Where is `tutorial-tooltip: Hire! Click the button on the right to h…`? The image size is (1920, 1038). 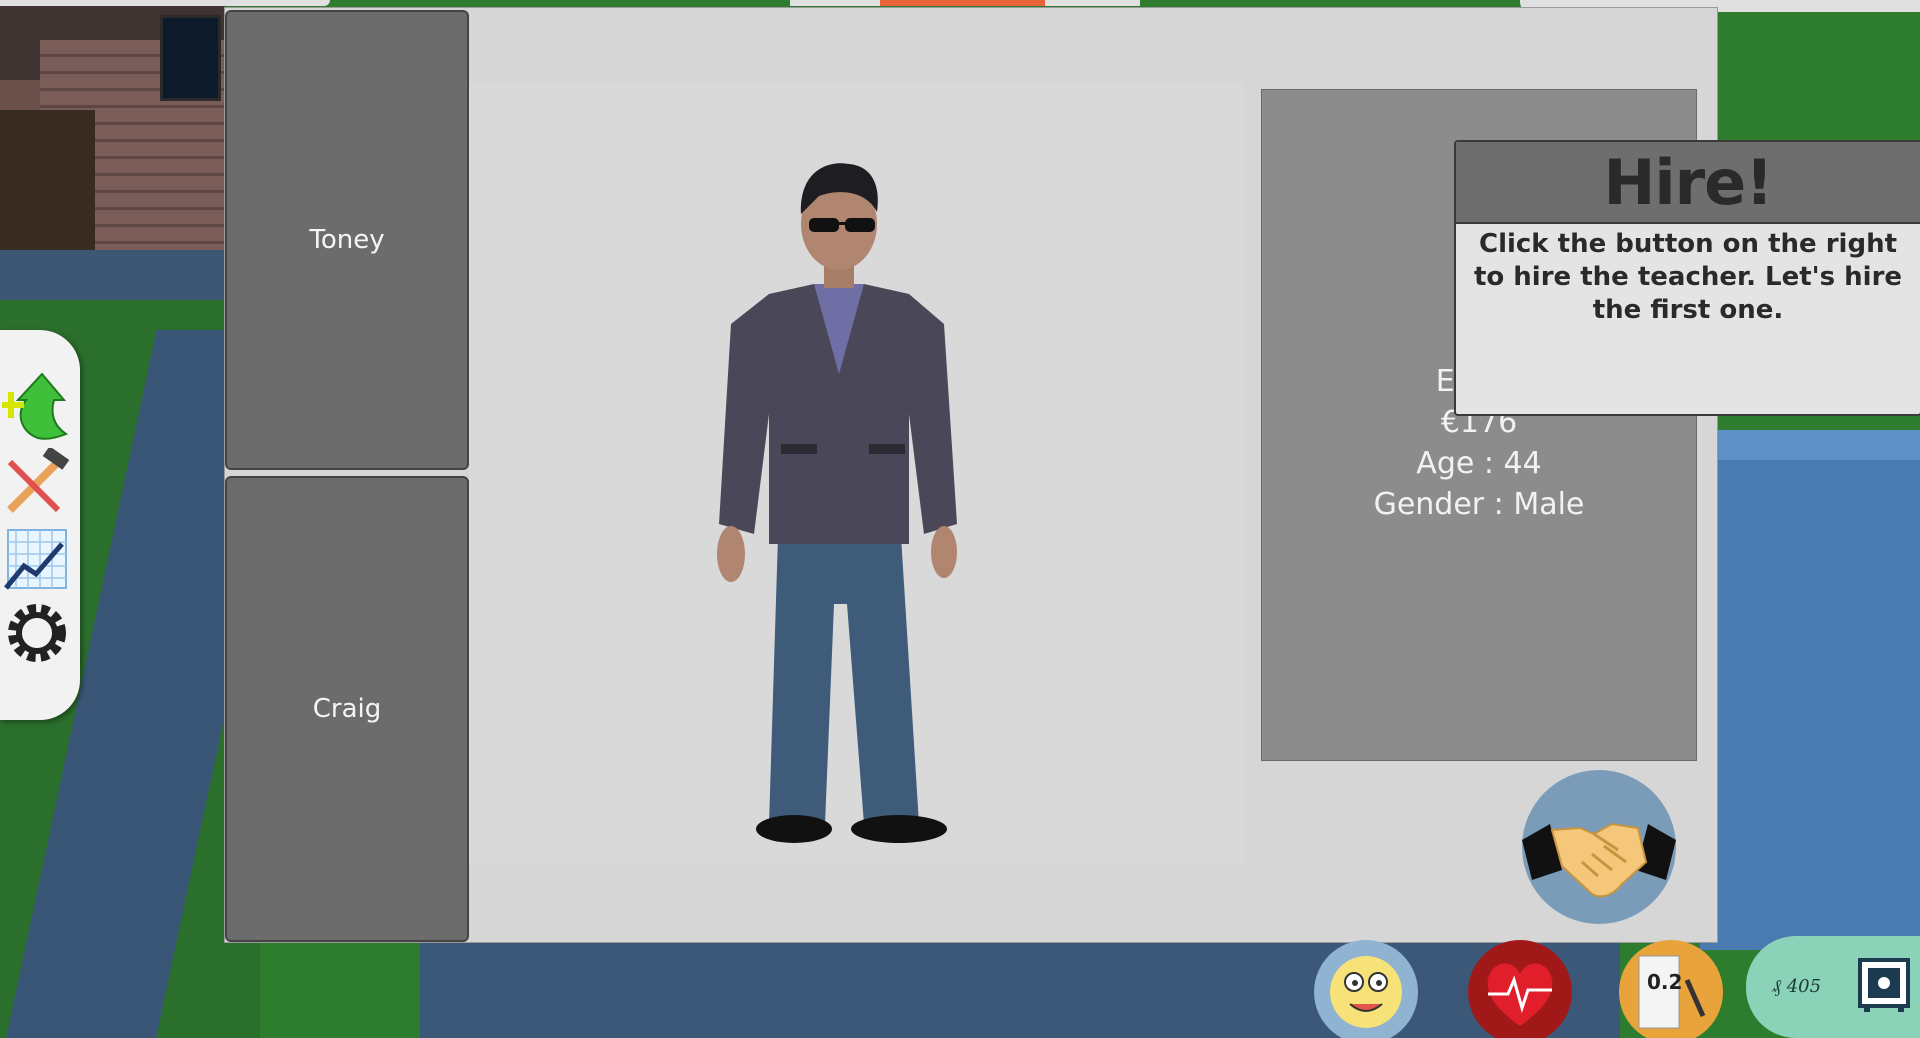
tutorial-tooltip: Hire! Click the button on the right to h… is located at coordinates (1687, 278).